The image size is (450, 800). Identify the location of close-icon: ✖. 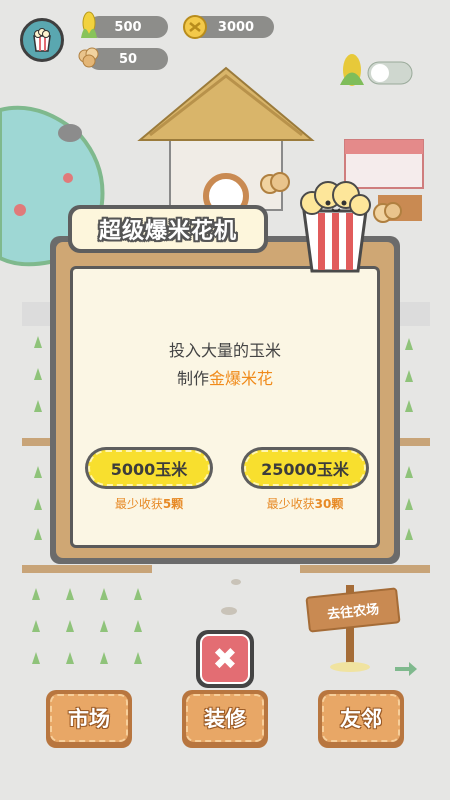
(225, 659).